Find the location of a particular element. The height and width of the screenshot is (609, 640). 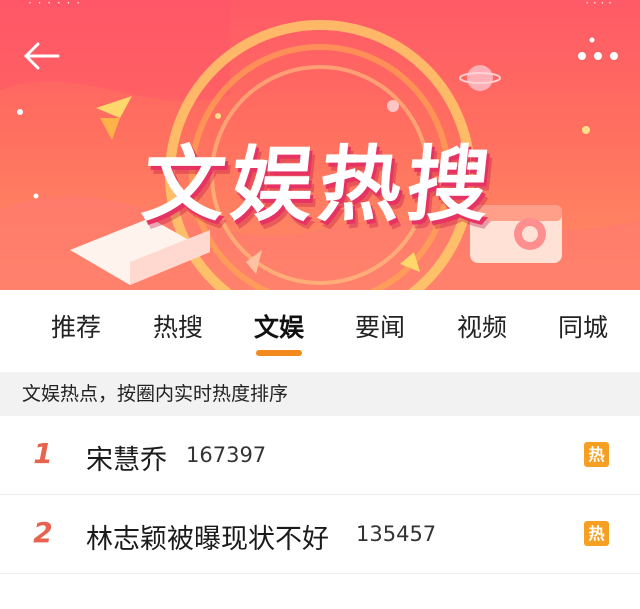

status-left: · · · · · · is located at coordinates (54, 5).